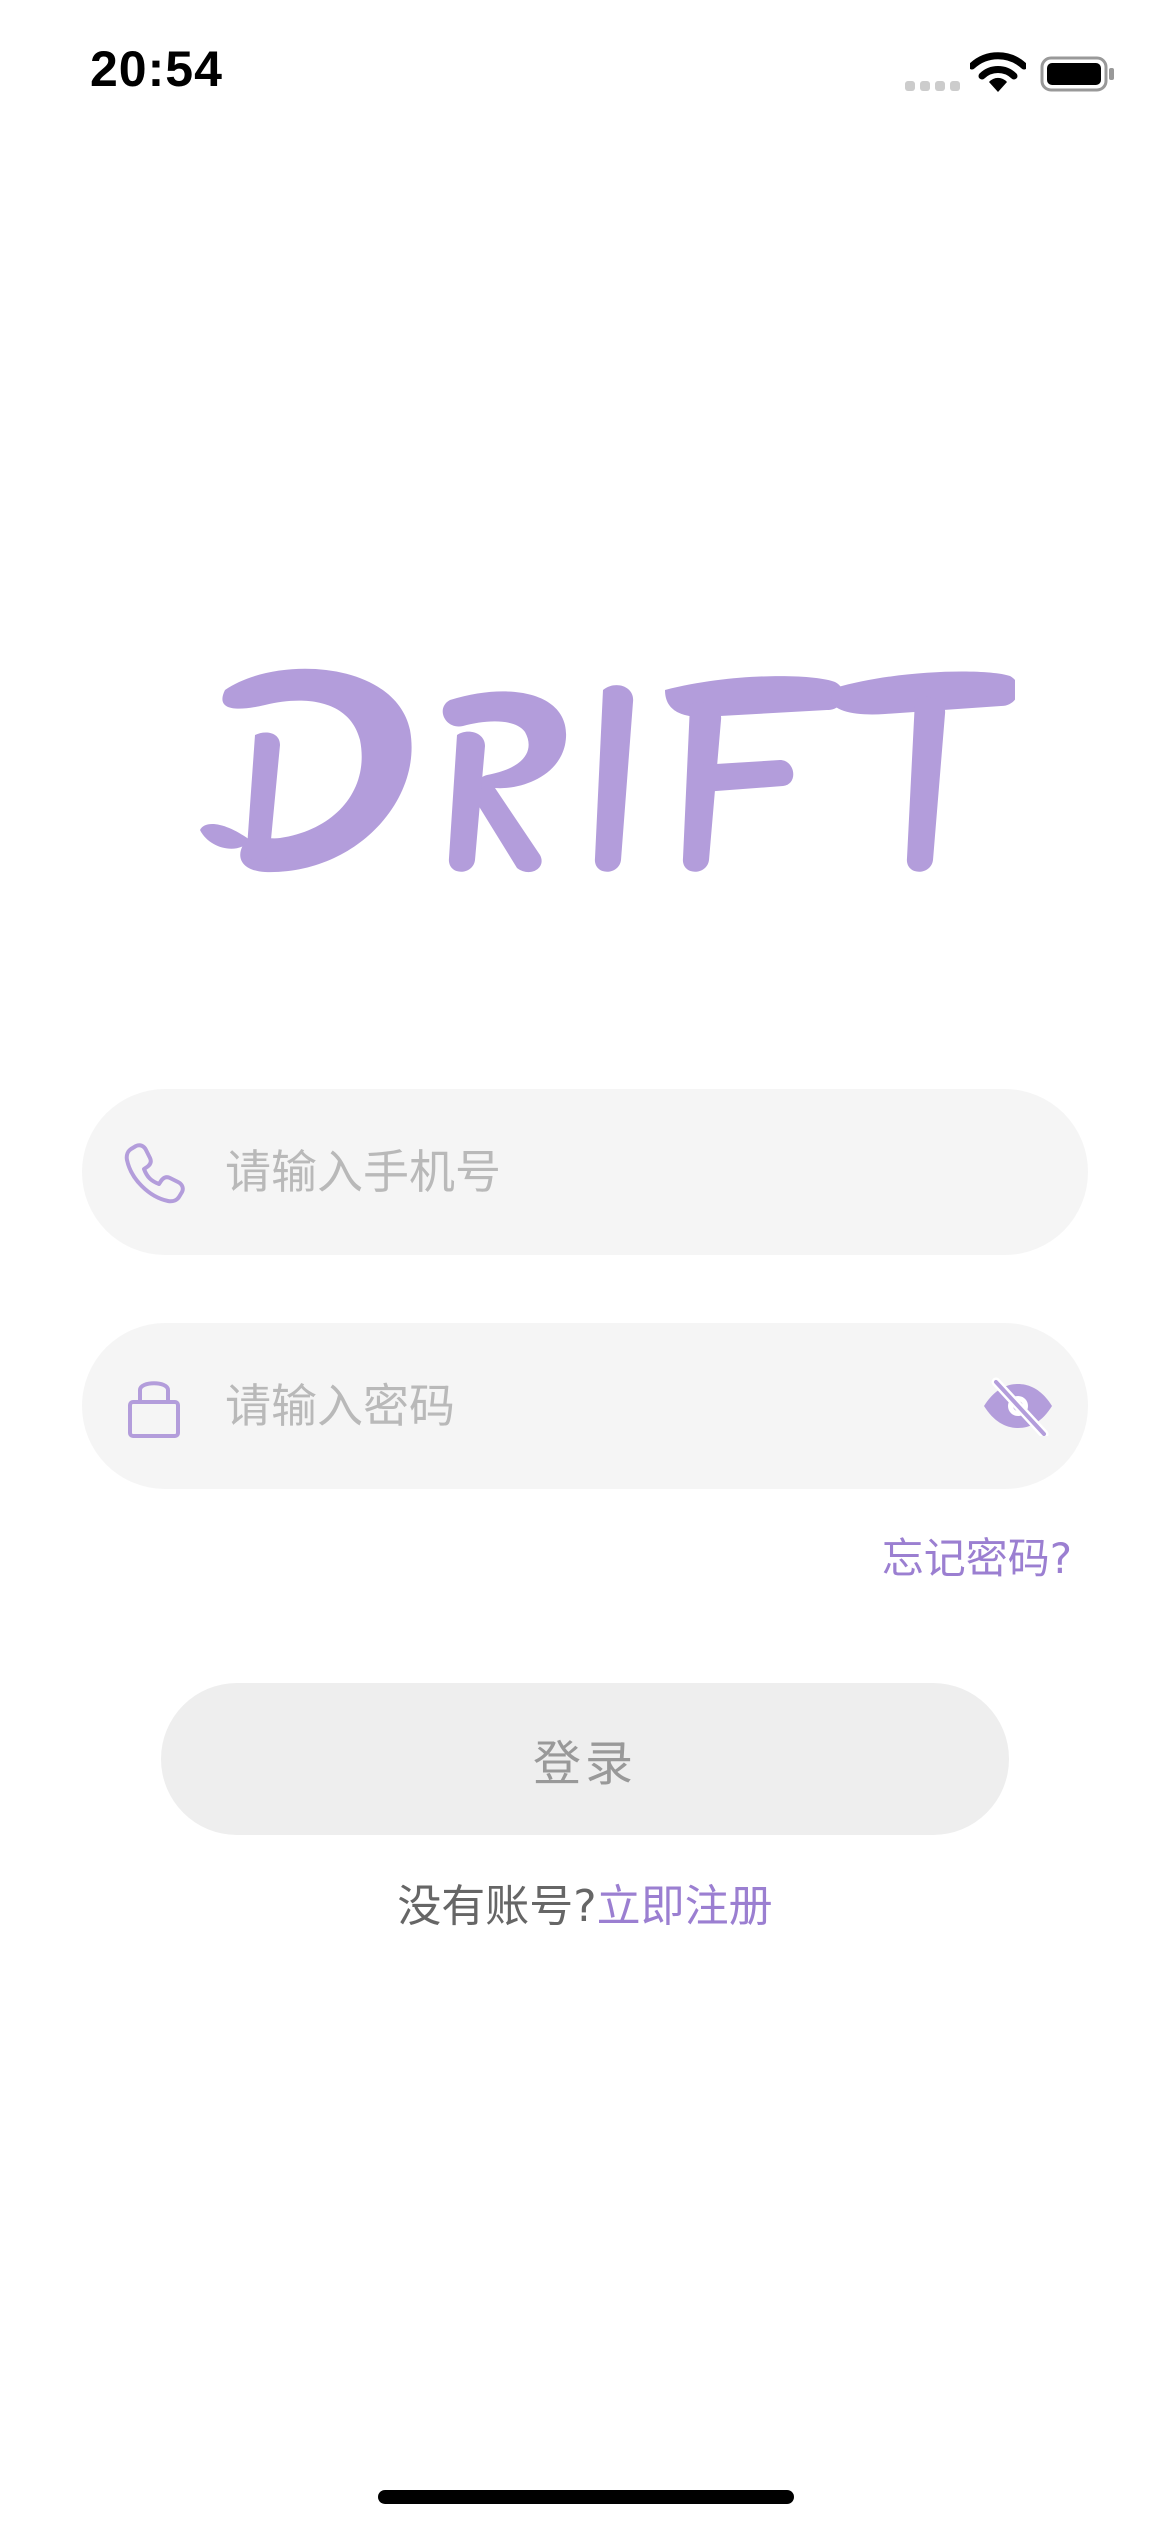 Image resolution: width=1170 pixels, height=2532 pixels. I want to click on password-field, so click(585, 1406).